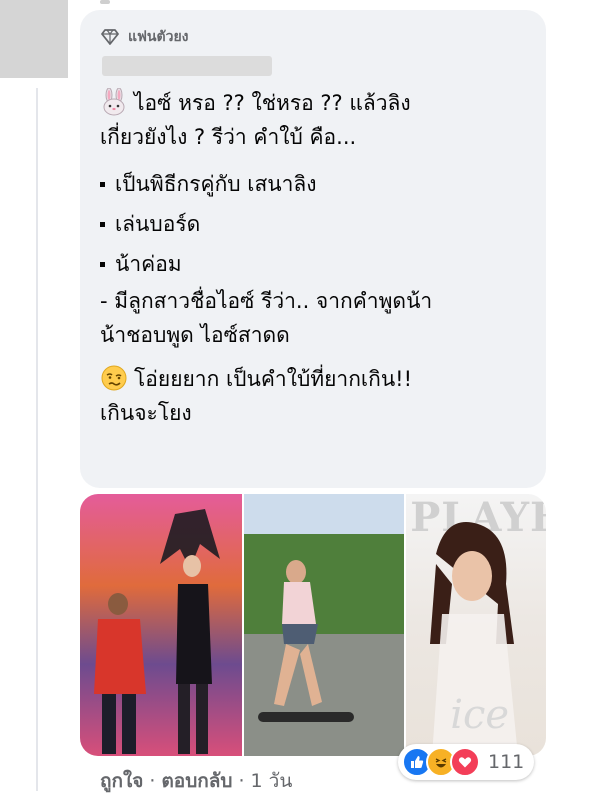 This screenshot has height=796, width=600. What do you see at coordinates (110, 37) in the screenshot?
I see `diamond-icon` at bounding box center [110, 37].